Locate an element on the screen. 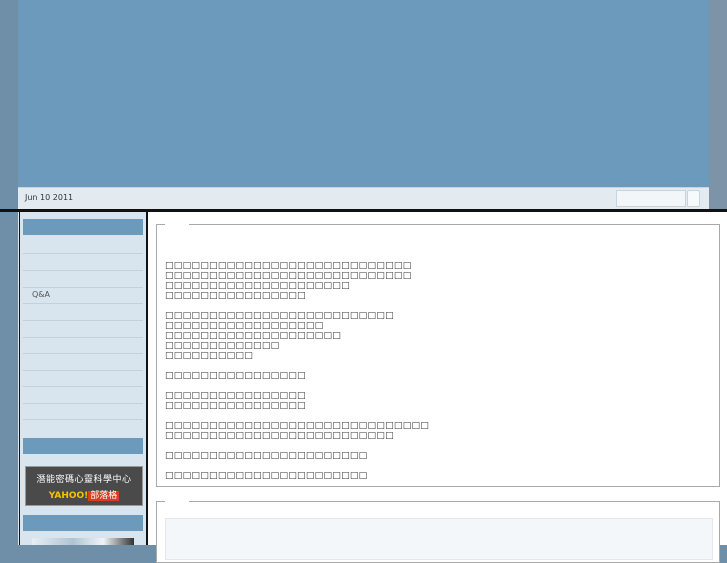  second-panel is located at coordinates (438, 532).